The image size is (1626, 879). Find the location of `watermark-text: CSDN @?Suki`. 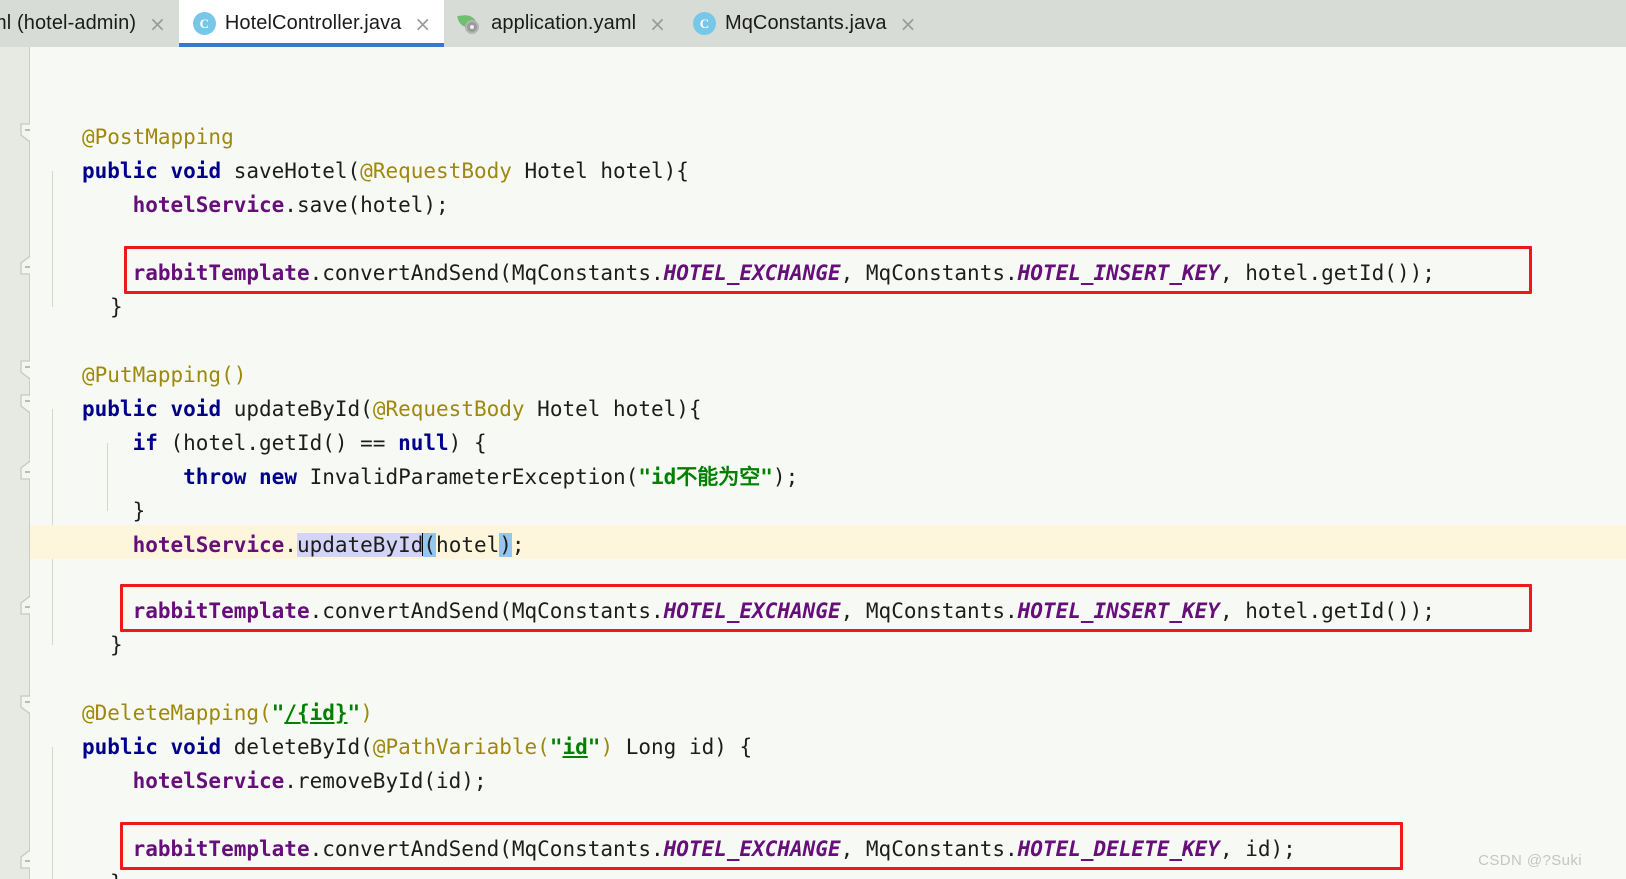

watermark-text: CSDN @?Suki is located at coordinates (1530, 860).